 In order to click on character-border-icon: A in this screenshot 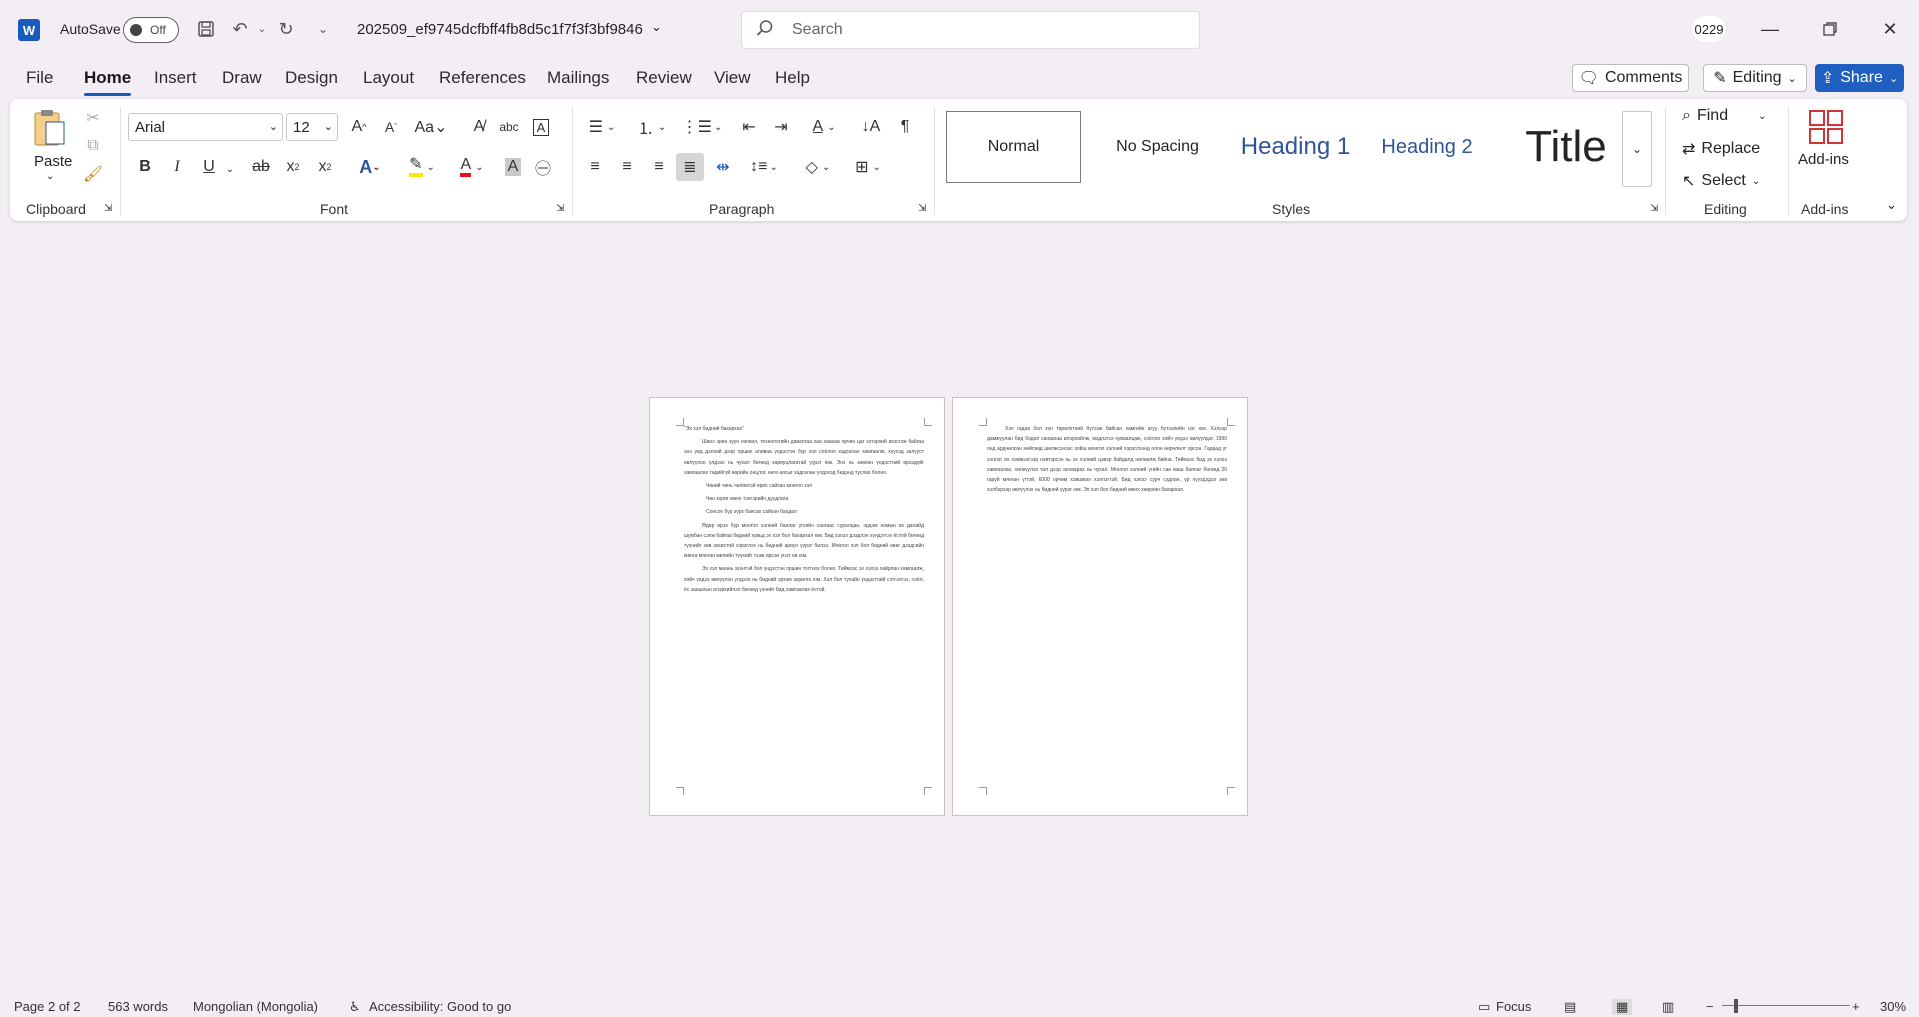, I will do `click(541, 127)`.